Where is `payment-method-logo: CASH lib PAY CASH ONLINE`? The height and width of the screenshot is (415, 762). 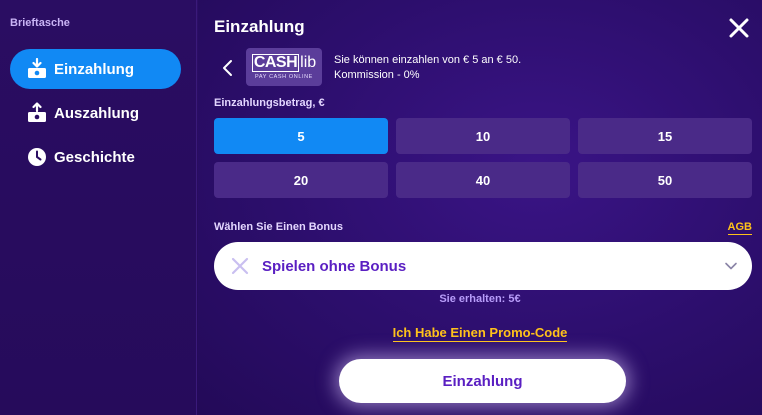
payment-method-logo: CASH lib PAY CASH ONLINE is located at coordinates (284, 67).